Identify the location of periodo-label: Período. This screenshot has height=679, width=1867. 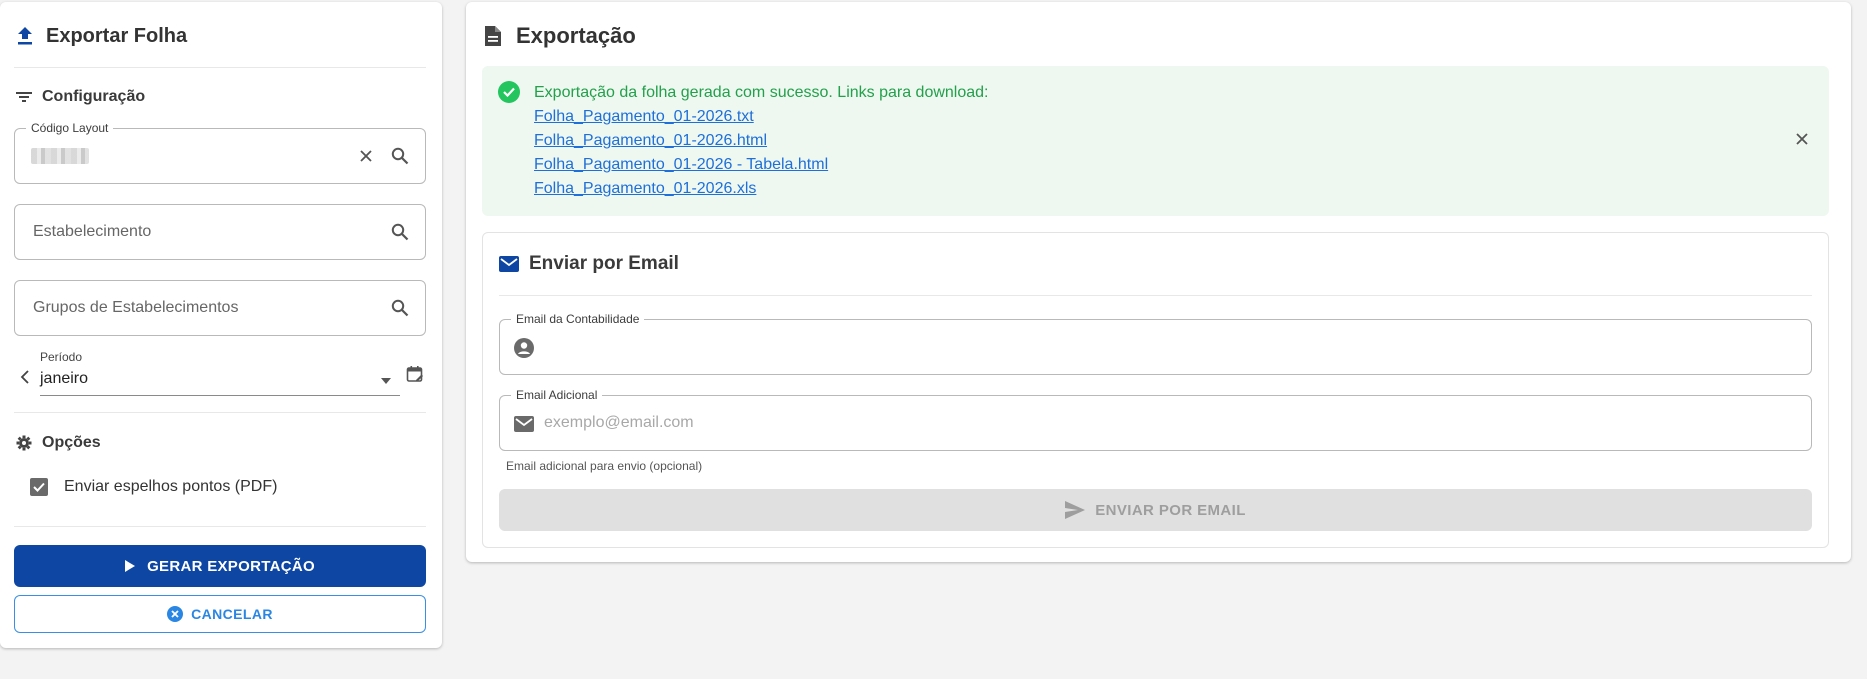
(61, 357).